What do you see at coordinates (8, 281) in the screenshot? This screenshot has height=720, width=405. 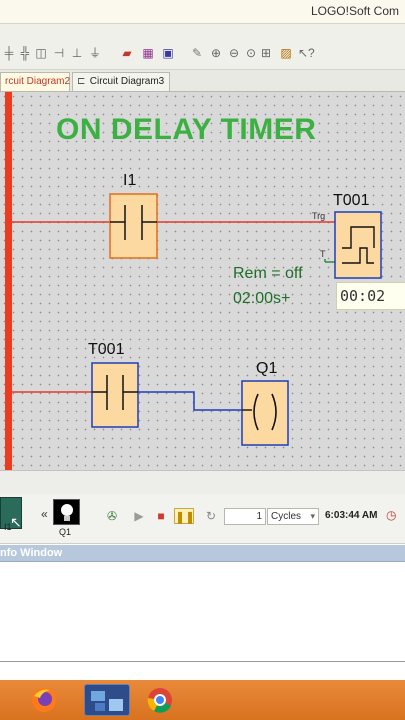 I see `power-rail` at bounding box center [8, 281].